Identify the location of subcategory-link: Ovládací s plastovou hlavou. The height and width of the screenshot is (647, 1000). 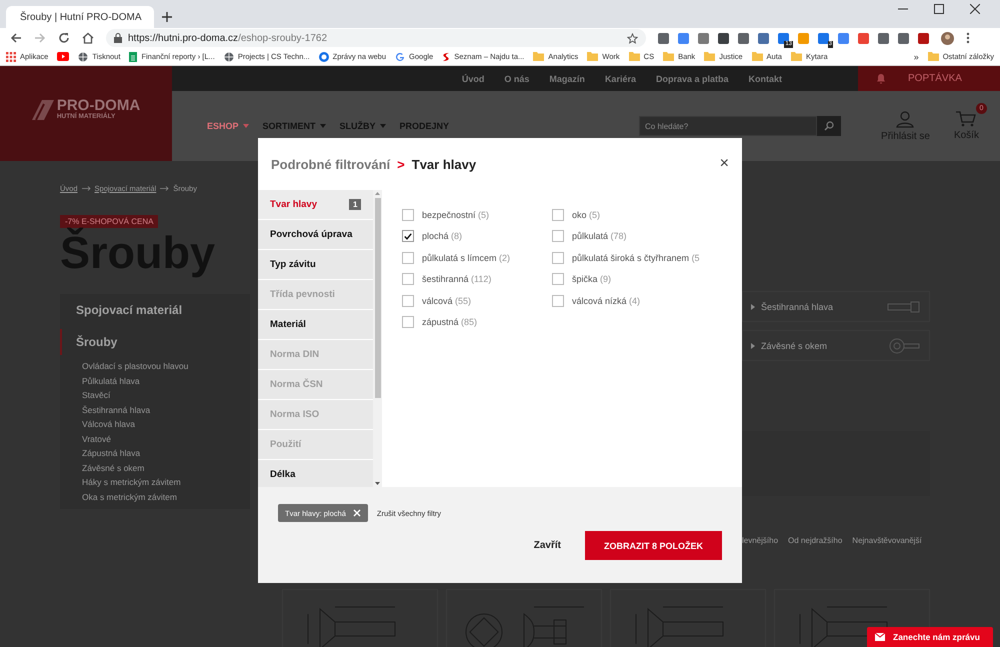
(124, 366).